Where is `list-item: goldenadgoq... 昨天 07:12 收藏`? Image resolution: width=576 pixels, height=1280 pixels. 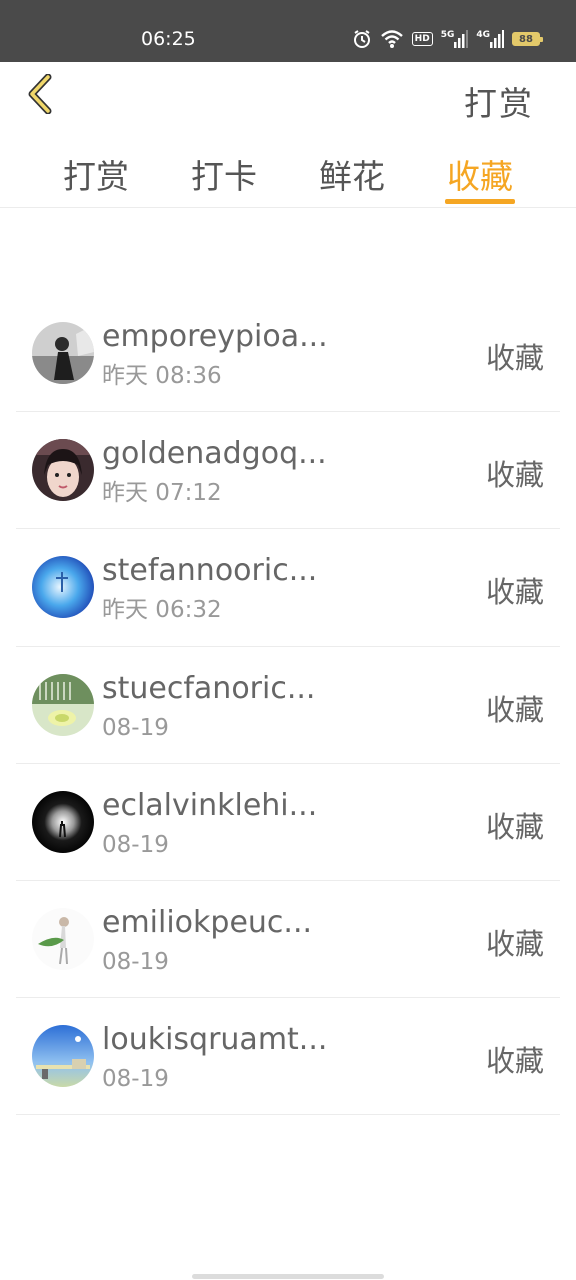 list-item: goldenadgoq... 昨天 07:12 收藏 is located at coordinates (288, 471).